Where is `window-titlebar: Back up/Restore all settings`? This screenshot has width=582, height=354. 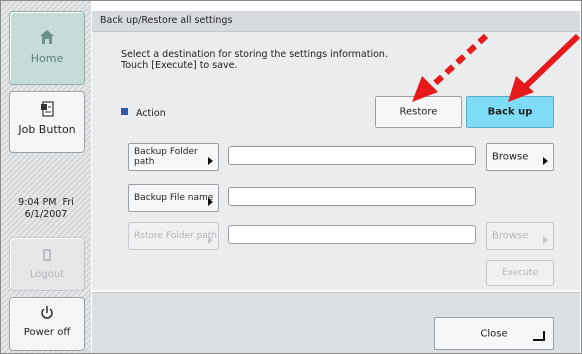
window-titlebar: Back up/Restore all settings is located at coordinates (336, 21).